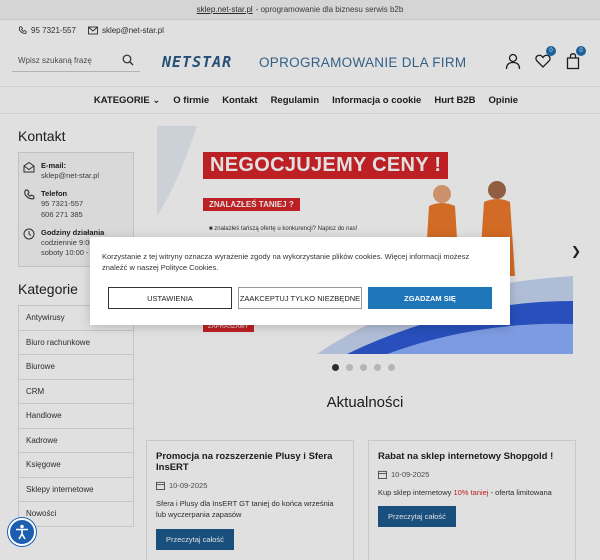 The image size is (600, 560). I want to click on cookie-accept-button: ZGADZAM SIĘ, so click(430, 298).